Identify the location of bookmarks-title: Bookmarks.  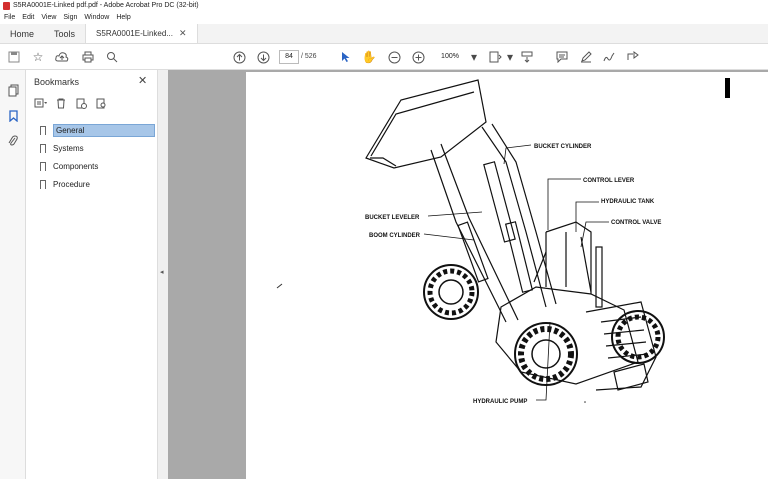
(57, 82).